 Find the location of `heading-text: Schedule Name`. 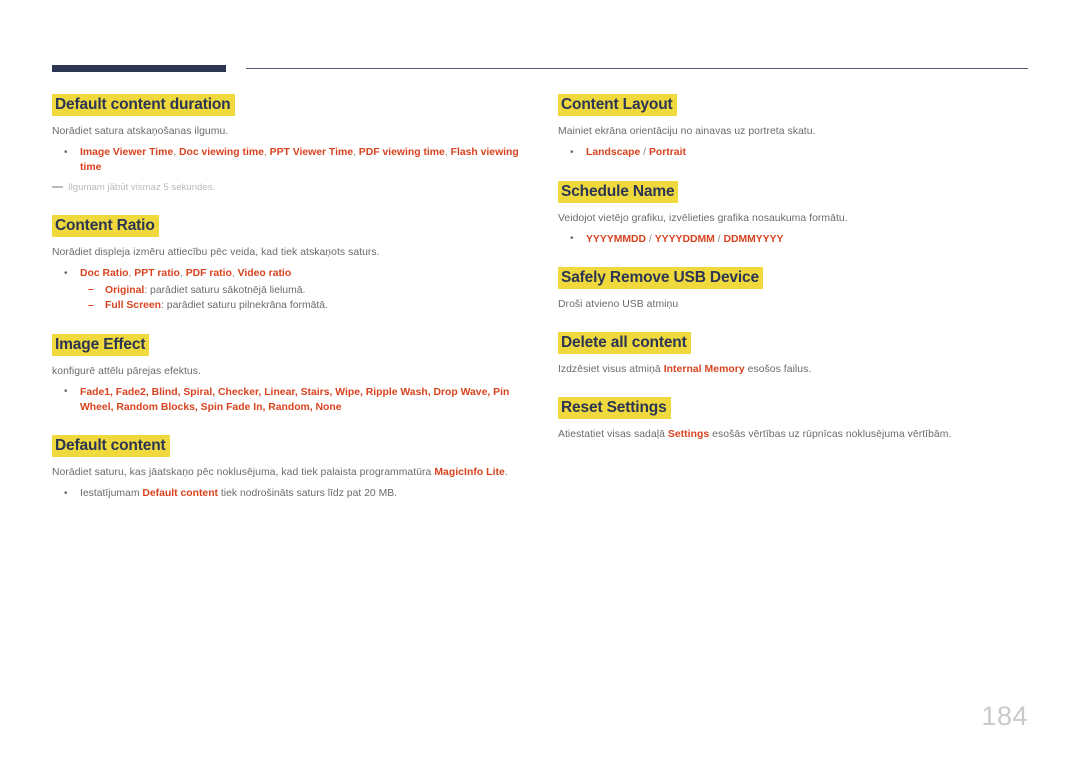

heading-text: Schedule Name is located at coordinates (618, 191).